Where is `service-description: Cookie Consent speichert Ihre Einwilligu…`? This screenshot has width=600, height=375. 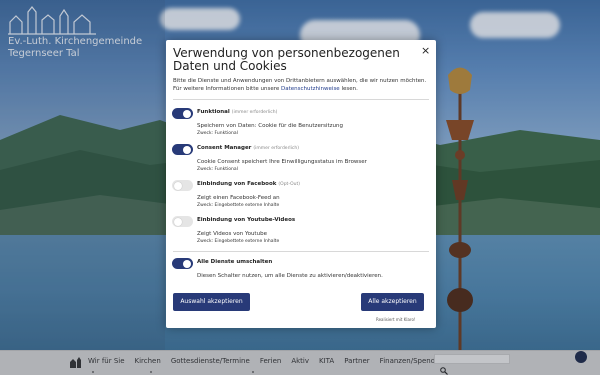 service-description: Cookie Consent speichert Ihre Einwilligu… is located at coordinates (282, 162).